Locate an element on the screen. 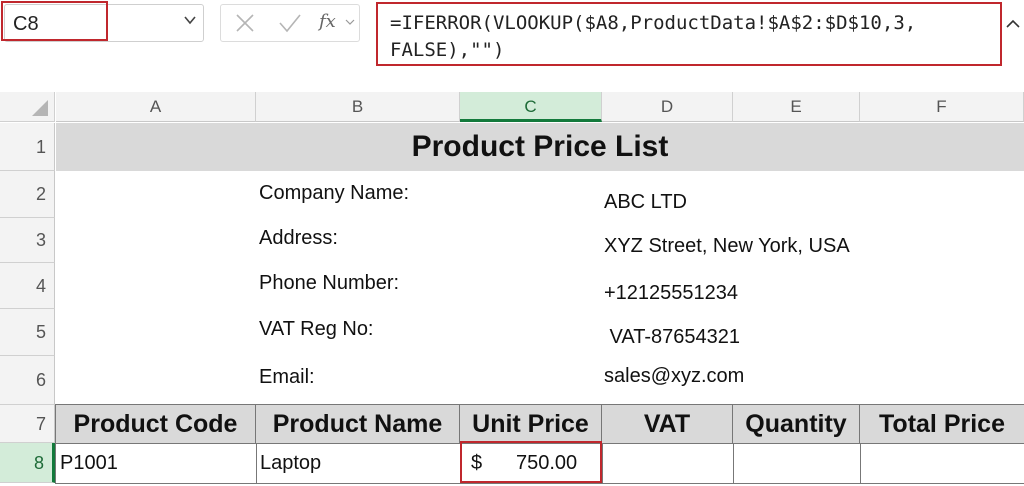  column-header-e: E is located at coordinates (796, 107).